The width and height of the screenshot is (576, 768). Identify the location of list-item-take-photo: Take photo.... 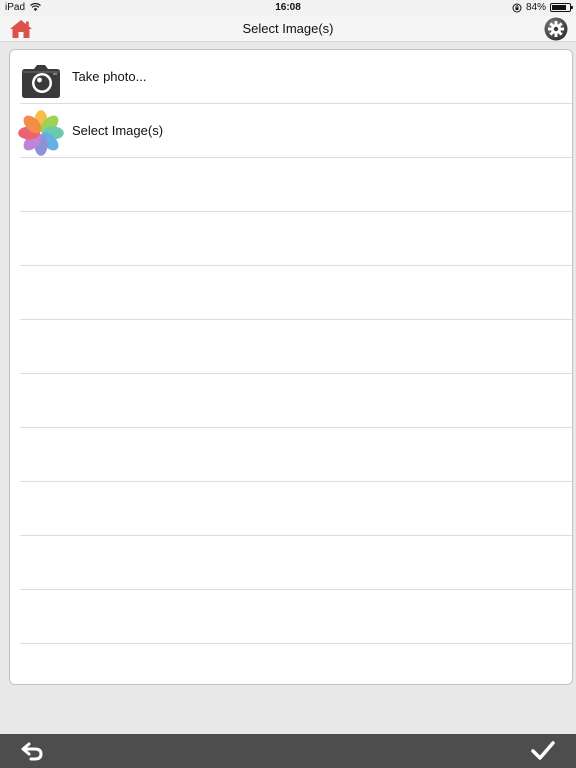
(296, 77).